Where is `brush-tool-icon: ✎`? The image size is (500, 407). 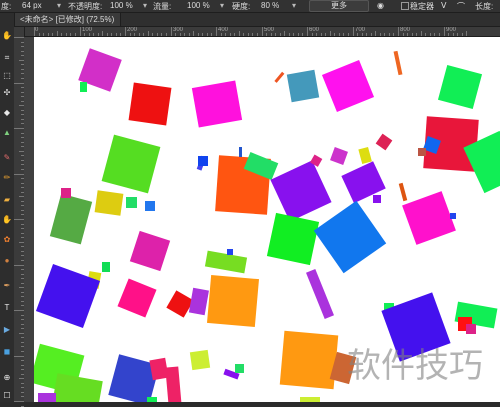 brush-tool-icon: ✎ is located at coordinates (7, 158).